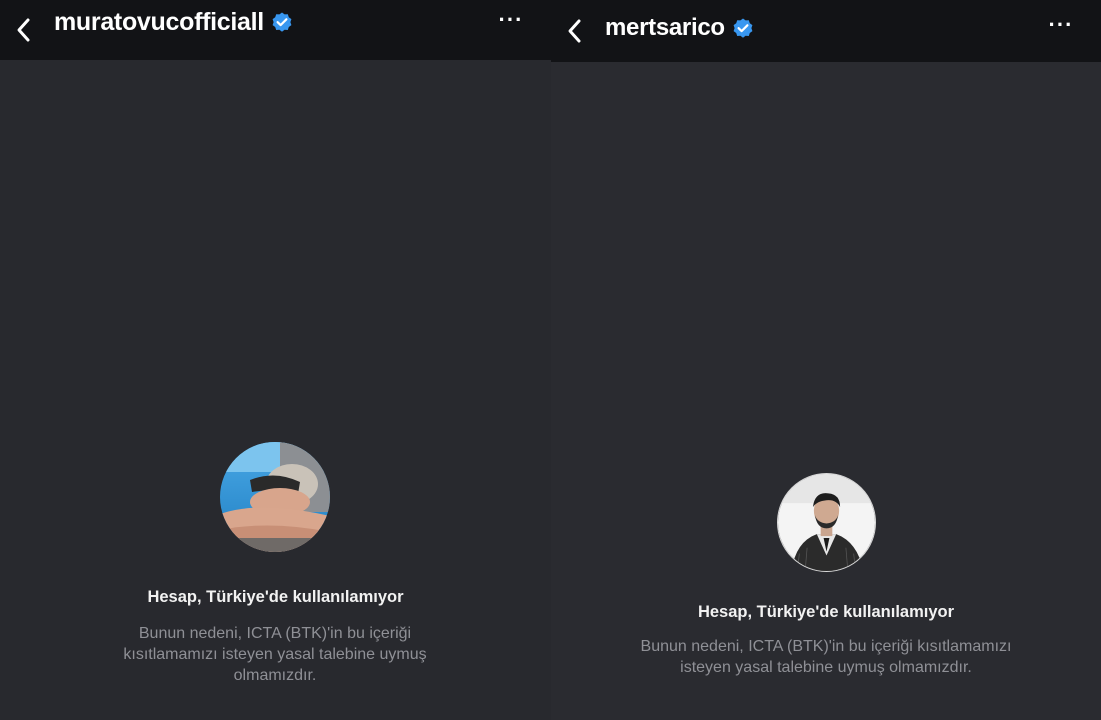 This screenshot has width=1101, height=720. What do you see at coordinates (665, 27) in the screenshot?
I see `username-label: mertsarico` at bounding box center [665, 27].